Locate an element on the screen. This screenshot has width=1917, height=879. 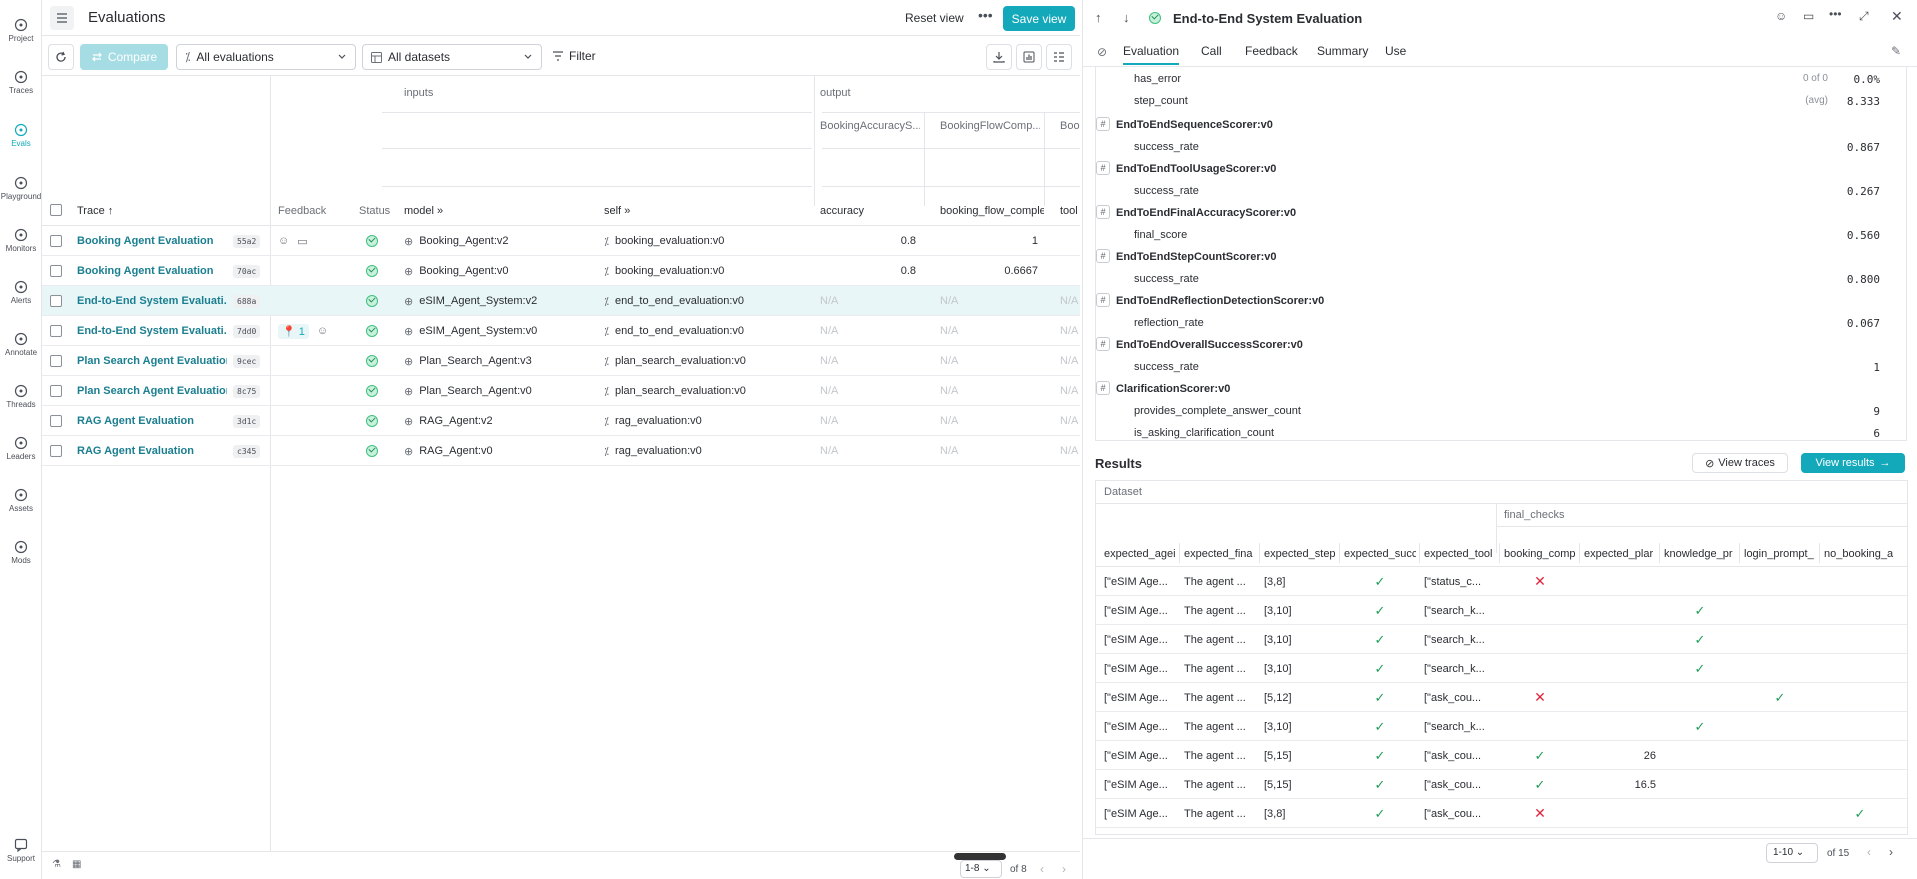
nav-item-playground: Playground is located at coordinates (21, 188).